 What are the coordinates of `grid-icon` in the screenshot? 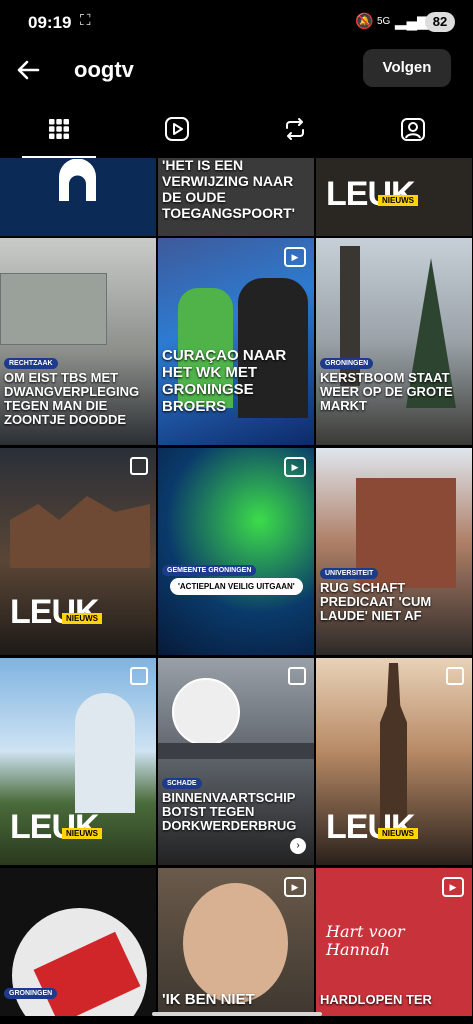 It's located at (59, 129).